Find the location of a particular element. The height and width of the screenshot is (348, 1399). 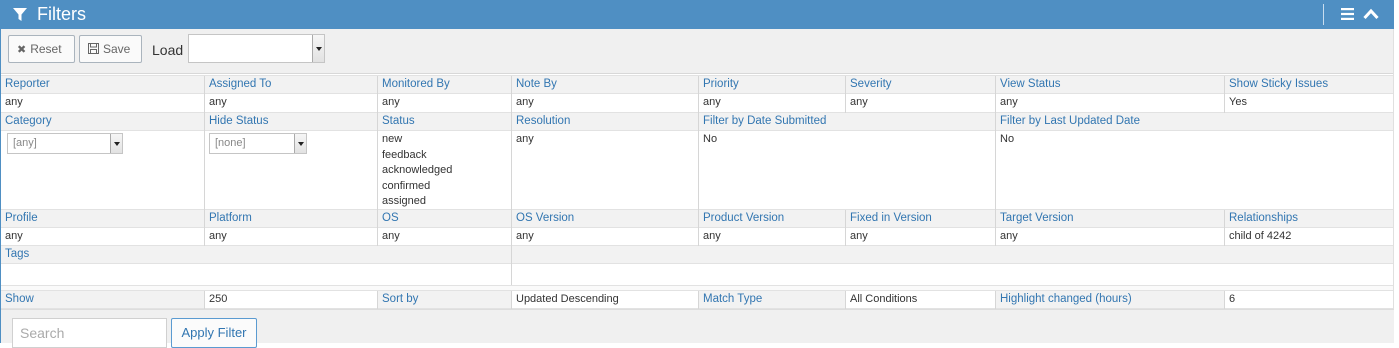

monitored-by-label: Monitored By is located at coordinates (444, 84).